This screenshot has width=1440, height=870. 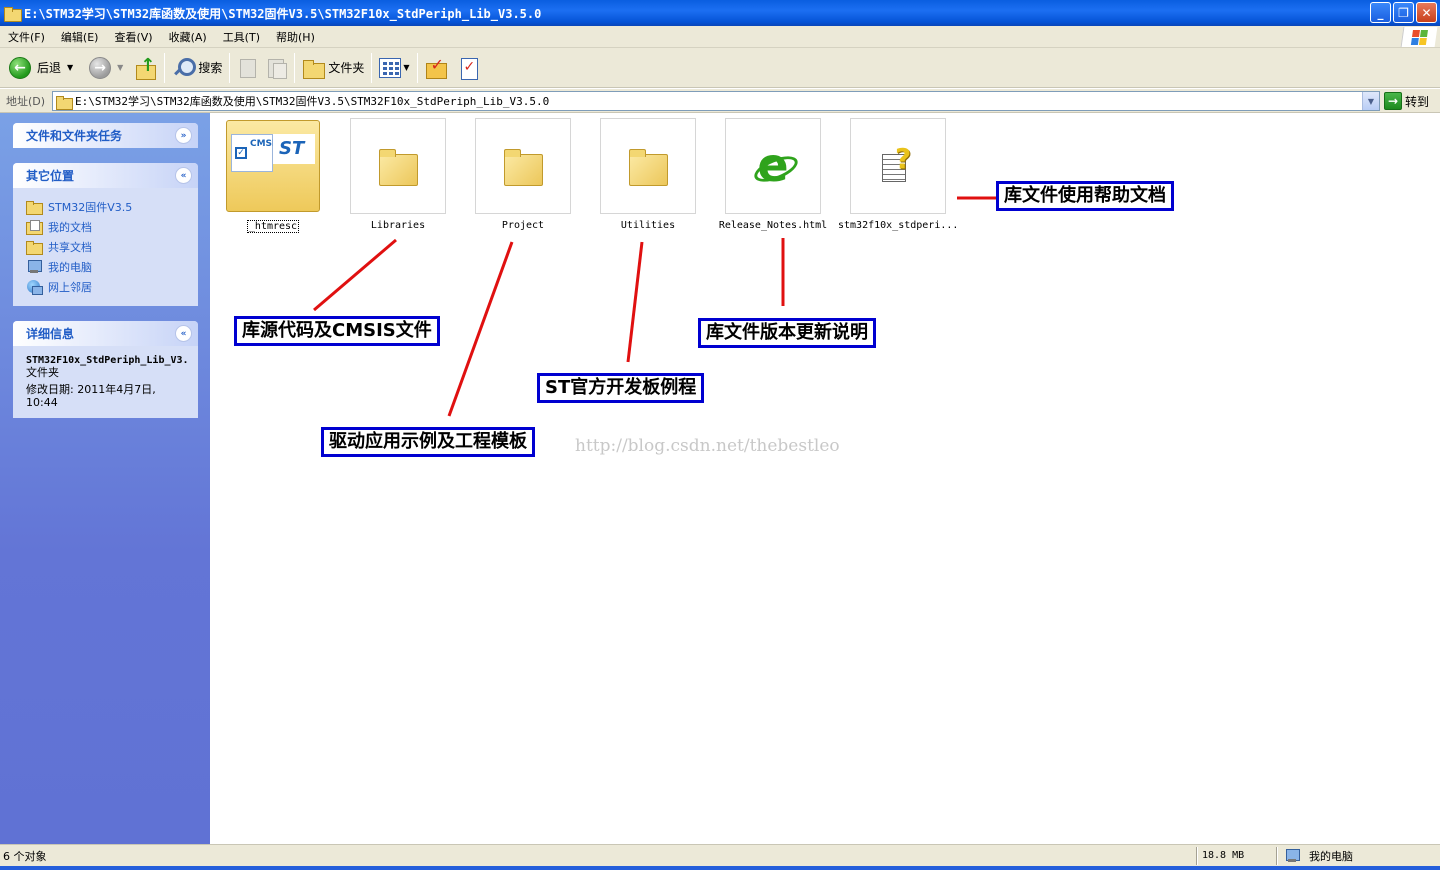 What do you see at coordinates (406, 67) in the screenshot?
I see `views-dropdown-icon: ▼` at bounding box center [406, 67].